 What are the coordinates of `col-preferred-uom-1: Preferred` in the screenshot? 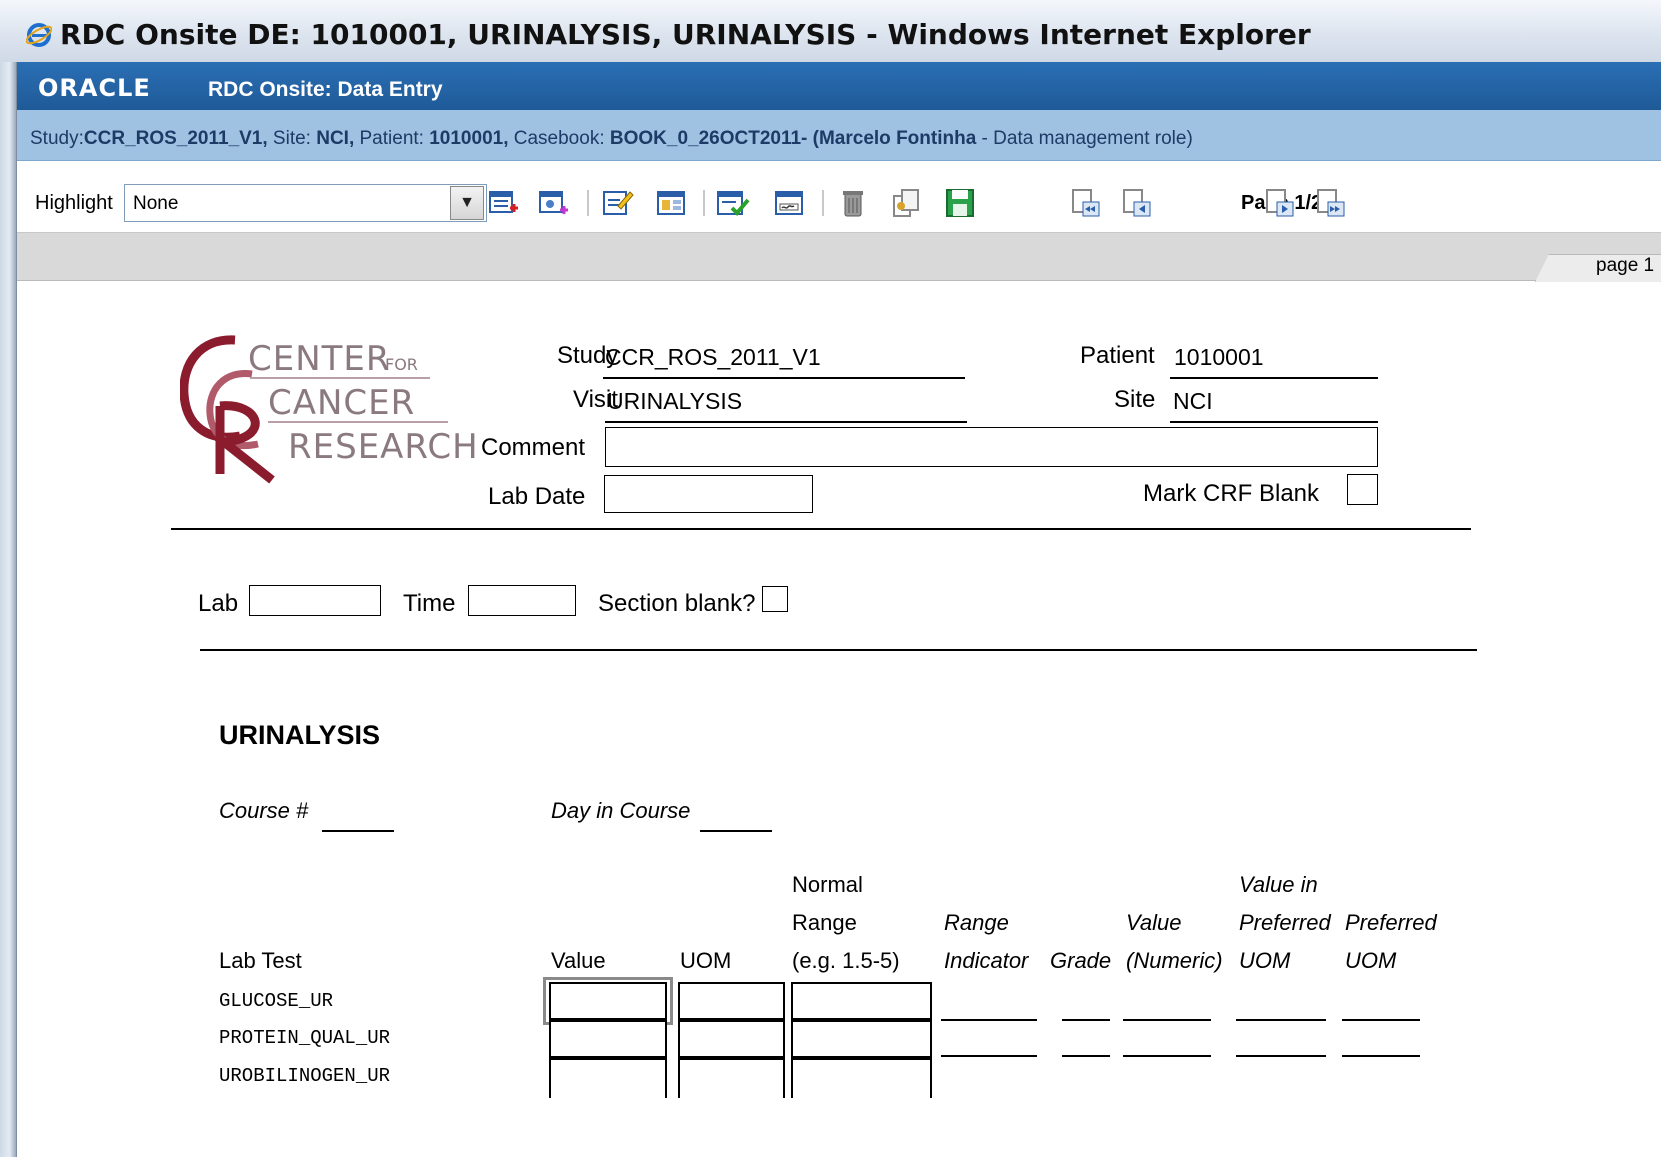 It's located at (1391, 922).